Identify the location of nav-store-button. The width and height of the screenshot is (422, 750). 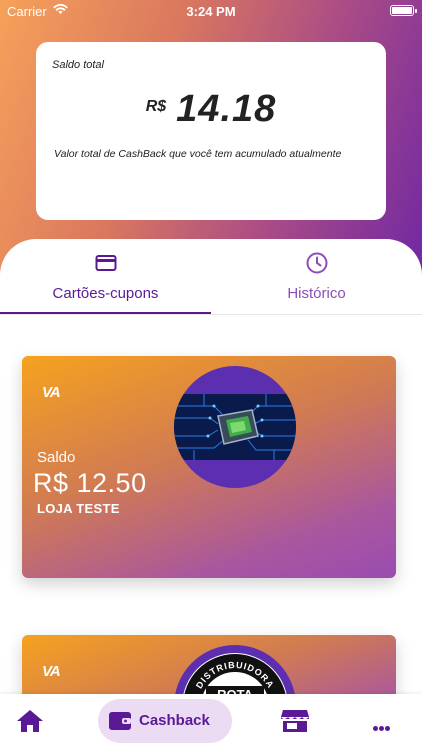
(296, 722).